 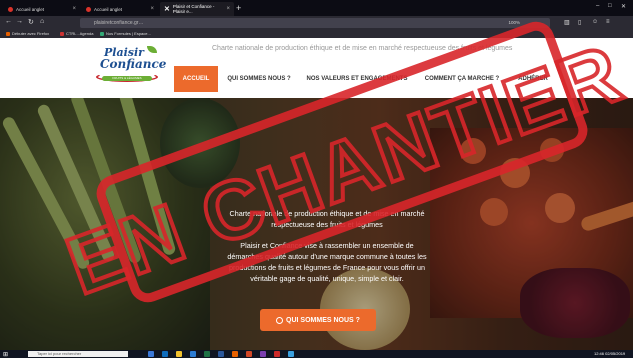 I want to click on windows-start-icon: ⊞, so click(x=5, y=354).